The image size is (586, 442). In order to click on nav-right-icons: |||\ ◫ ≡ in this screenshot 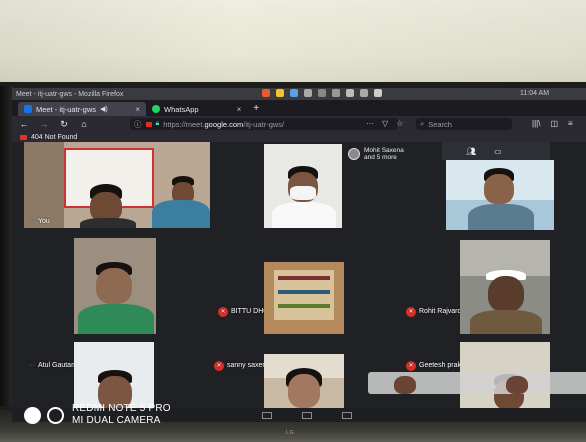, I will do `click(552, 123)`.